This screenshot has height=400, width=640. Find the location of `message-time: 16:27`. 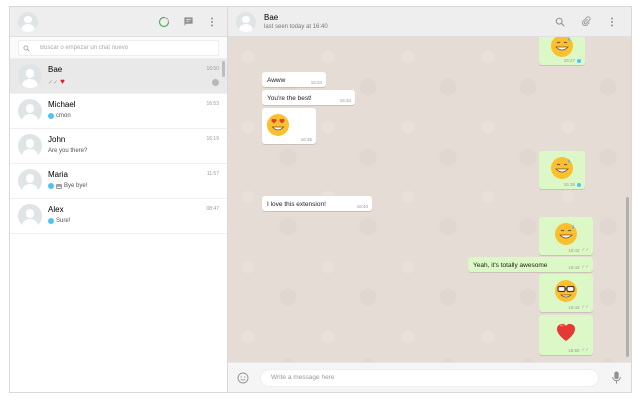

message-time: 16:27 is located at coordinates (569, 60).